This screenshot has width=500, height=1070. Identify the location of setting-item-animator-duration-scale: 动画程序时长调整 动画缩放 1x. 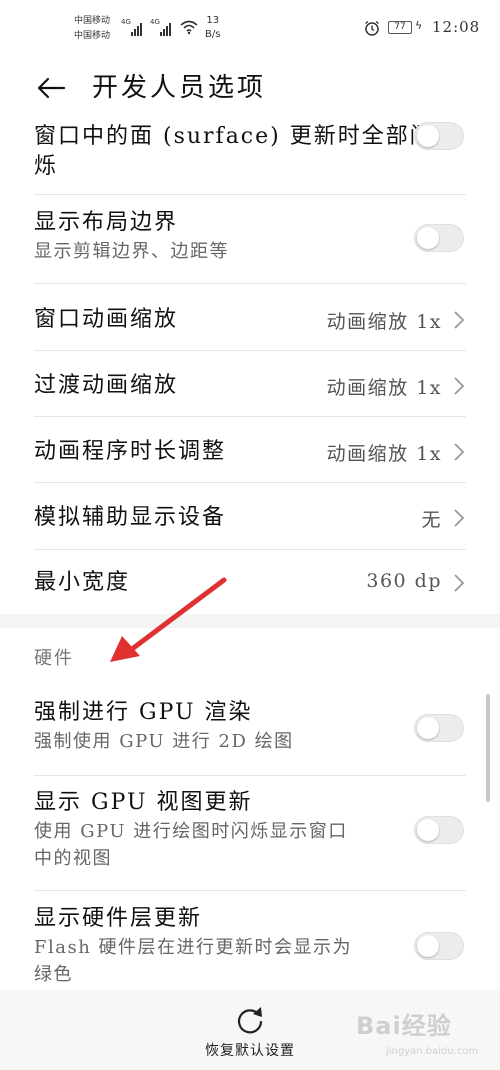
(250, 453).